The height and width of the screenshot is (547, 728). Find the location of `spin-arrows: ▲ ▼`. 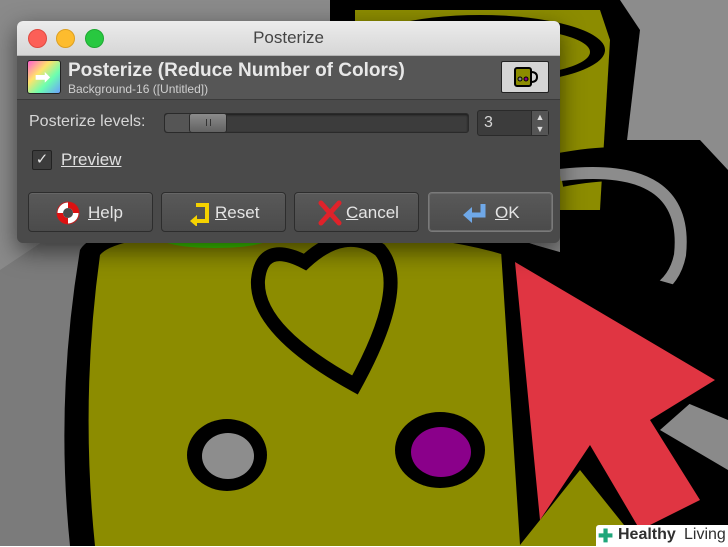

spin-arrows: ▲ ▼ is located at coordinates (539, 123).